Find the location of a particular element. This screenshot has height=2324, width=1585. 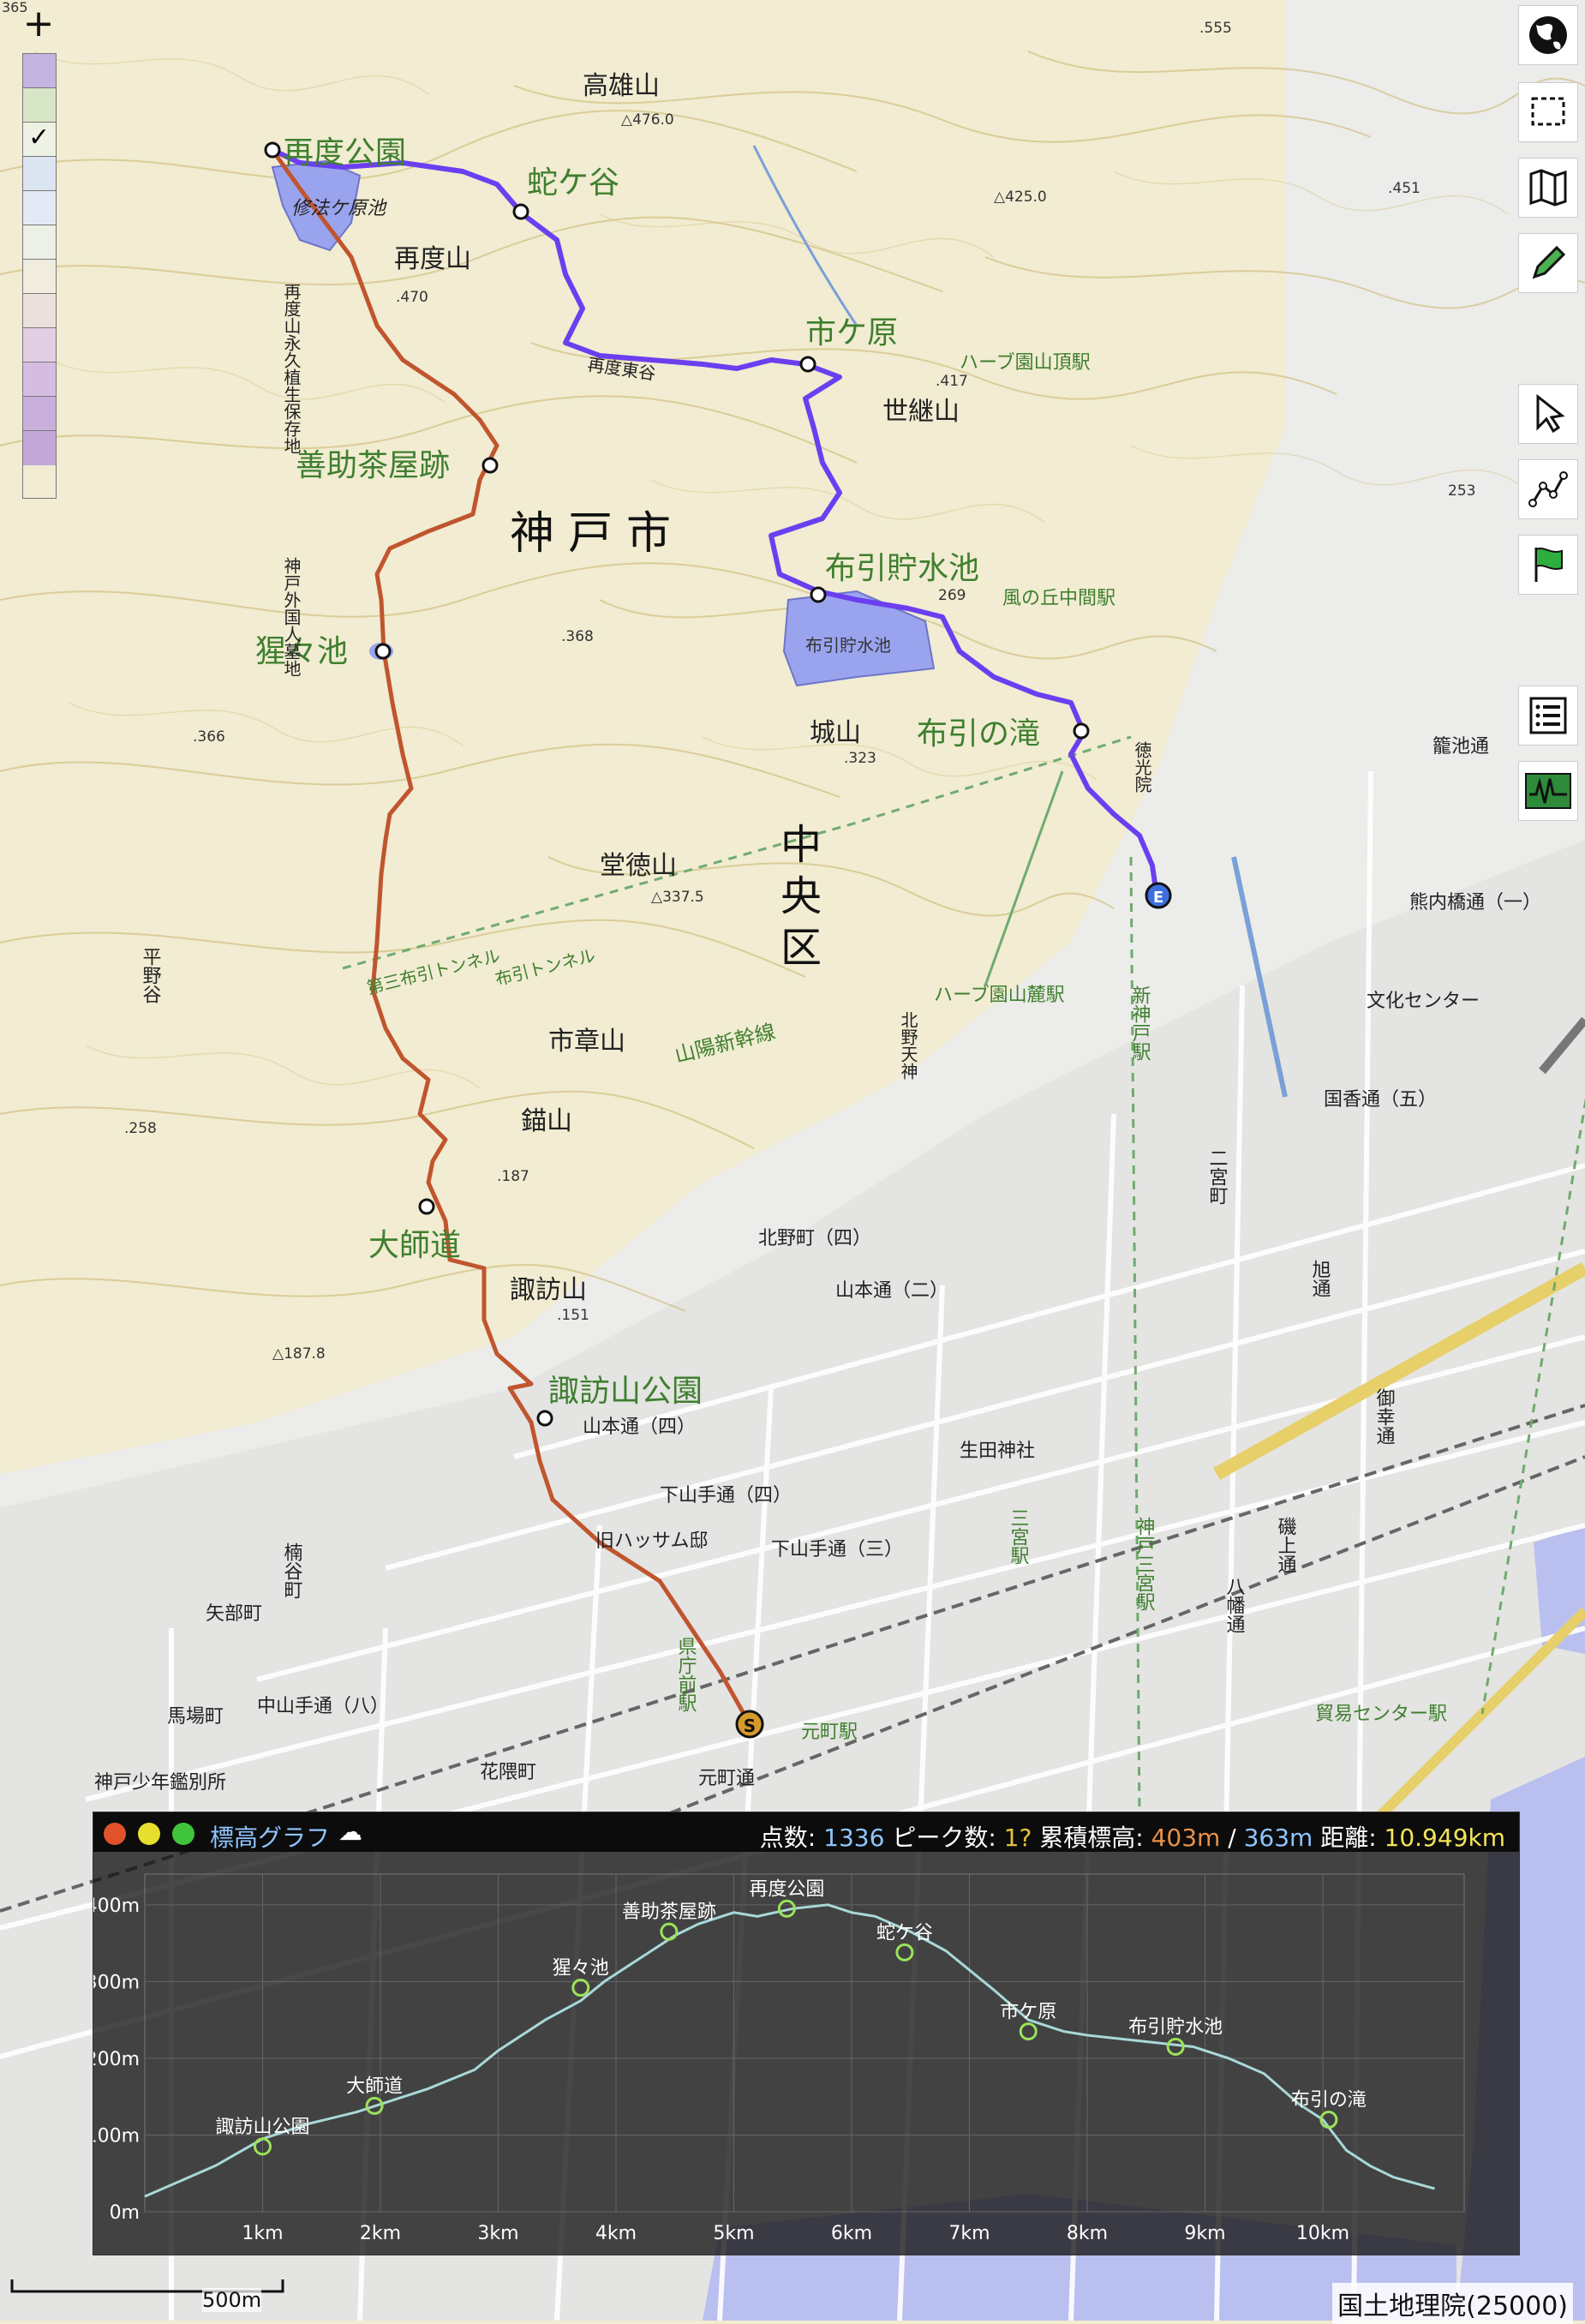

label-shojo-ike: 猩々池 is located at coordinates (301, 651).